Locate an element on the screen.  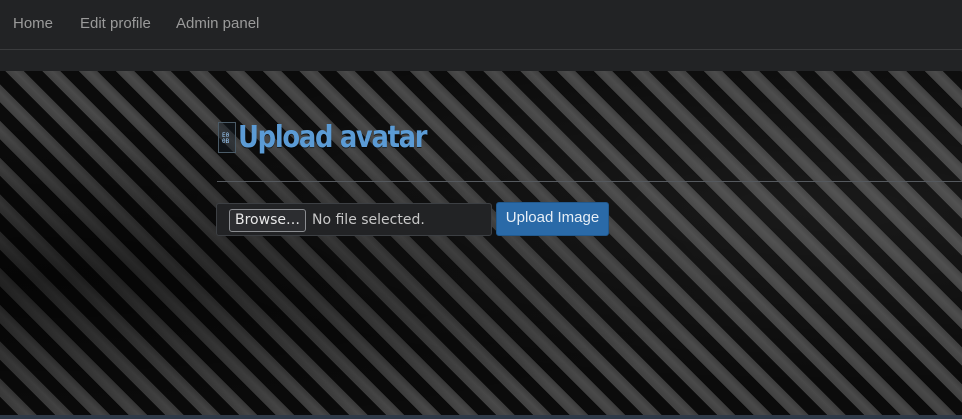
avatar-file-input: Browse… No file selected. is located at coordinates (354, 219).